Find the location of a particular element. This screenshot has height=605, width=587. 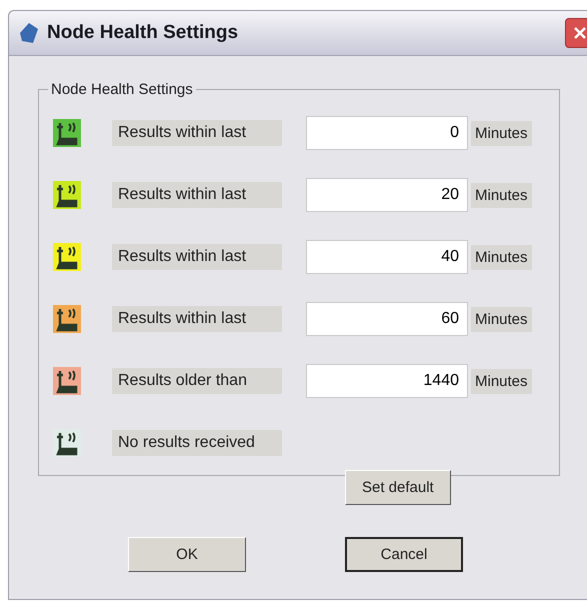

window-title: Node Health Settings is located at coordinates (142, 33).